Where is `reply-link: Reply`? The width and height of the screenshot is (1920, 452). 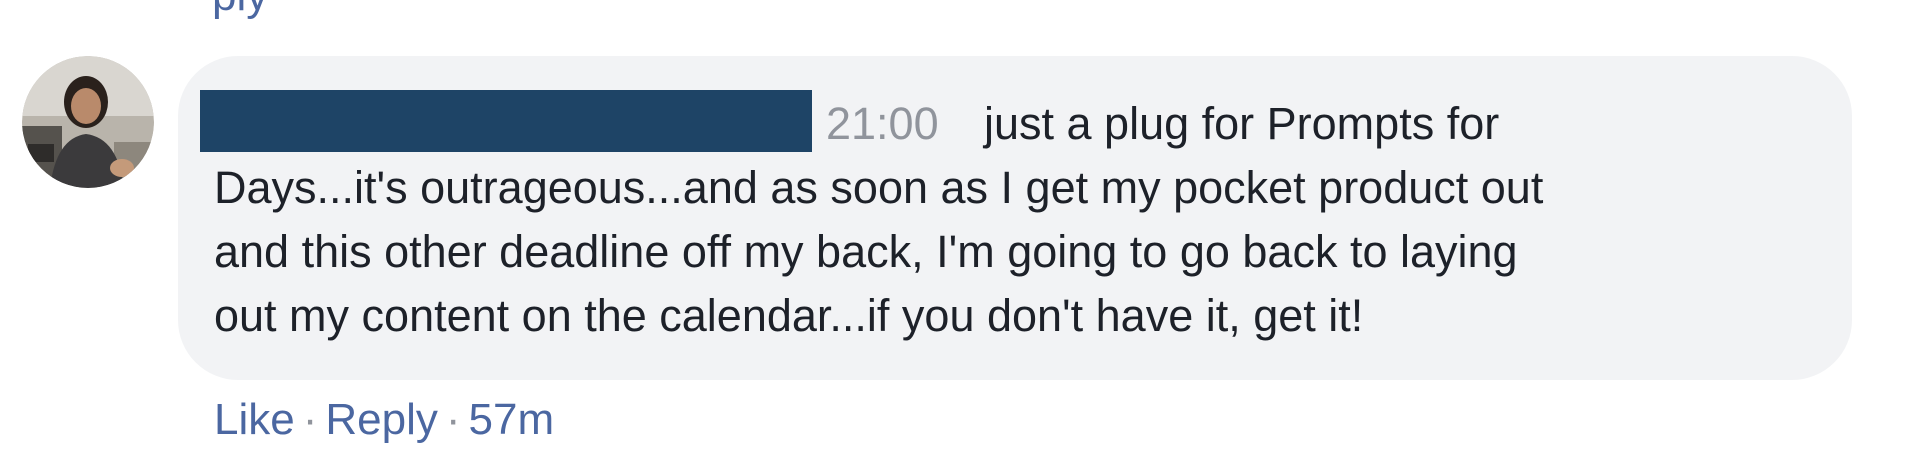 reply-link: Reply is located at coordinates (381, 419).